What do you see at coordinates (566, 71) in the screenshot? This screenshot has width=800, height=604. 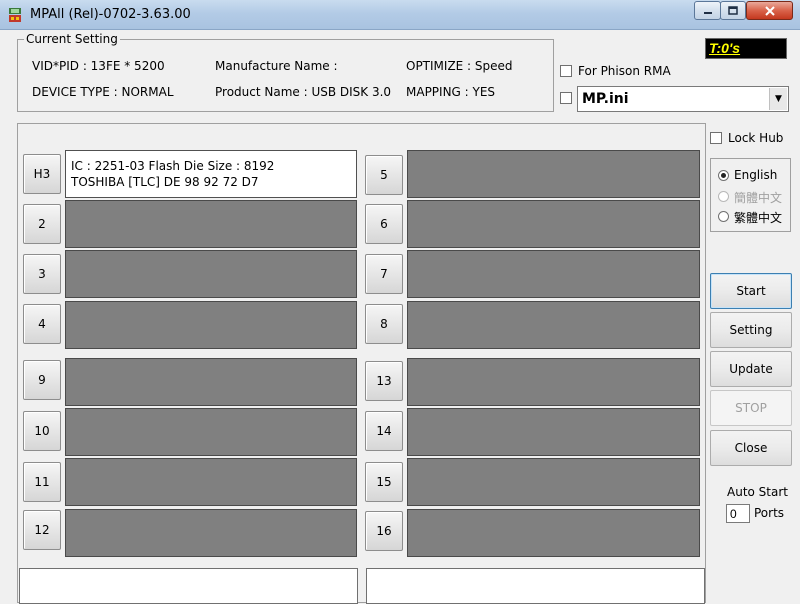 I see `phison-rma-checkbox` at bounding box center [566, 71].